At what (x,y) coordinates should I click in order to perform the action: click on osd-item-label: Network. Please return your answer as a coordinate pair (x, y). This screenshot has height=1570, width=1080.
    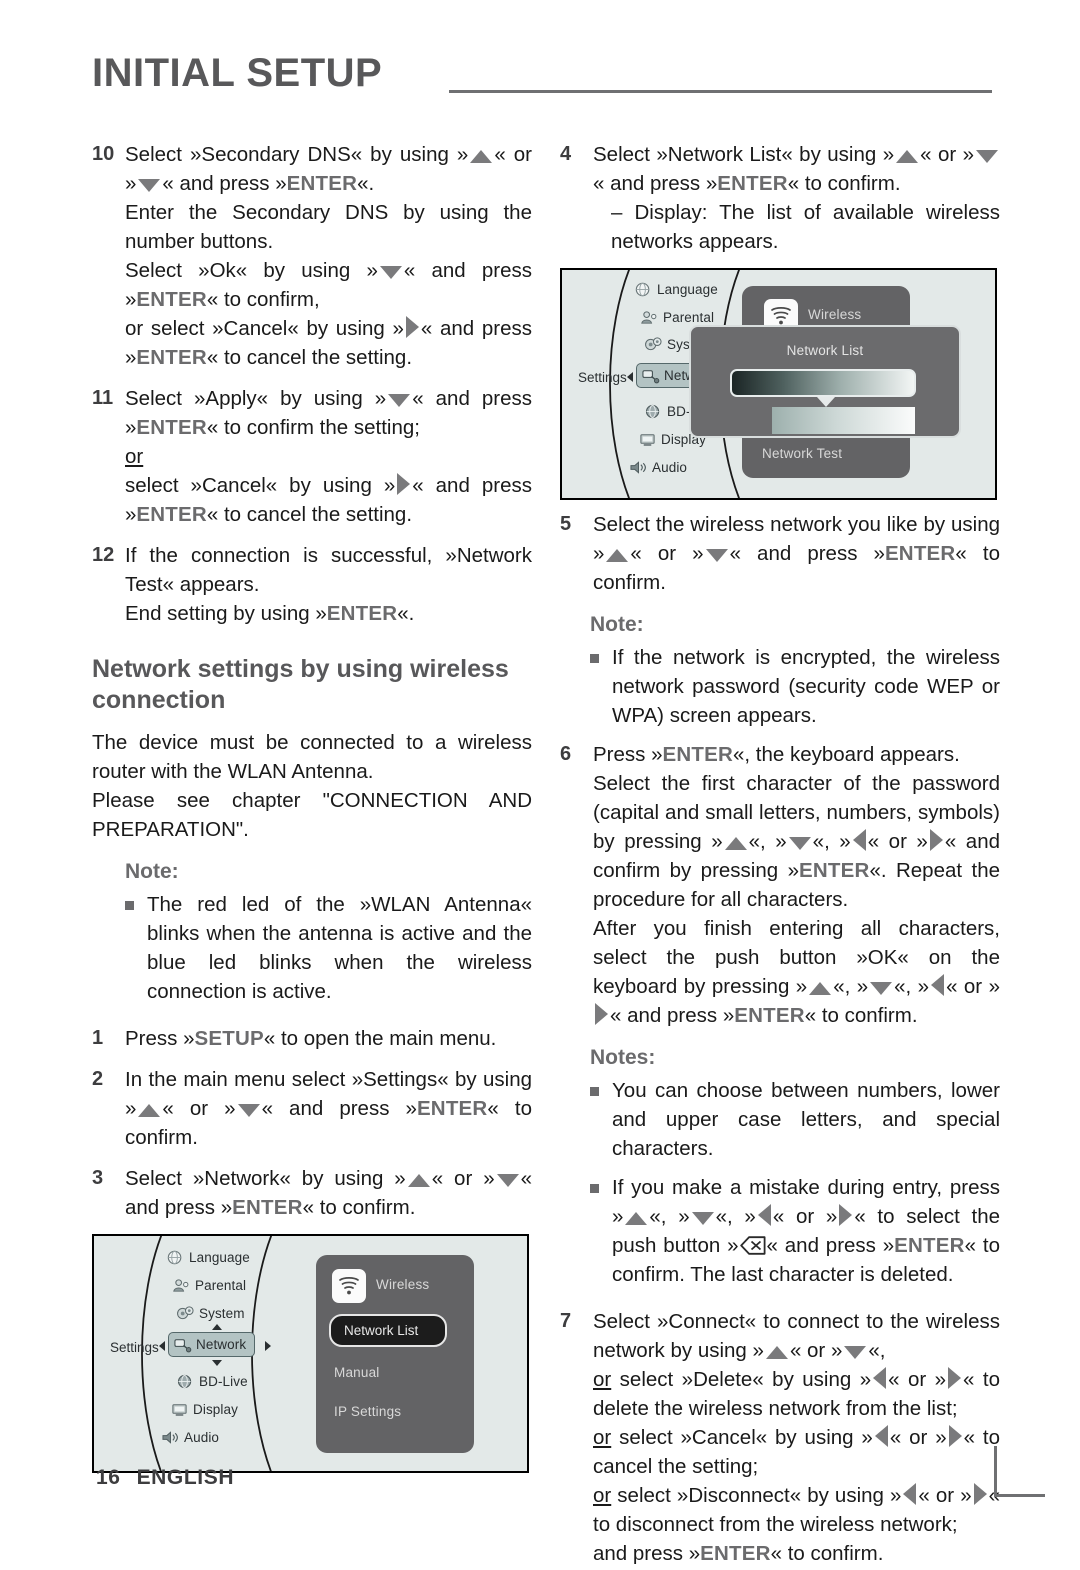
    Looking at the image, I should click on (221, 1344).